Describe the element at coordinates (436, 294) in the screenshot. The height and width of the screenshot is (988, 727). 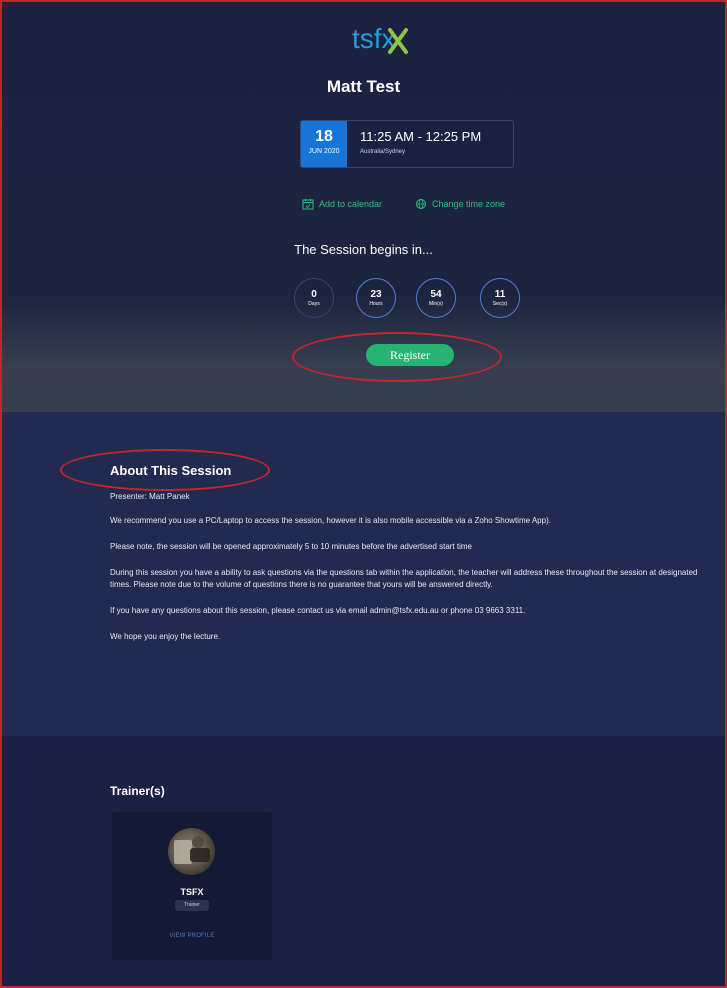
I see `countdown-value: 54` at that location.